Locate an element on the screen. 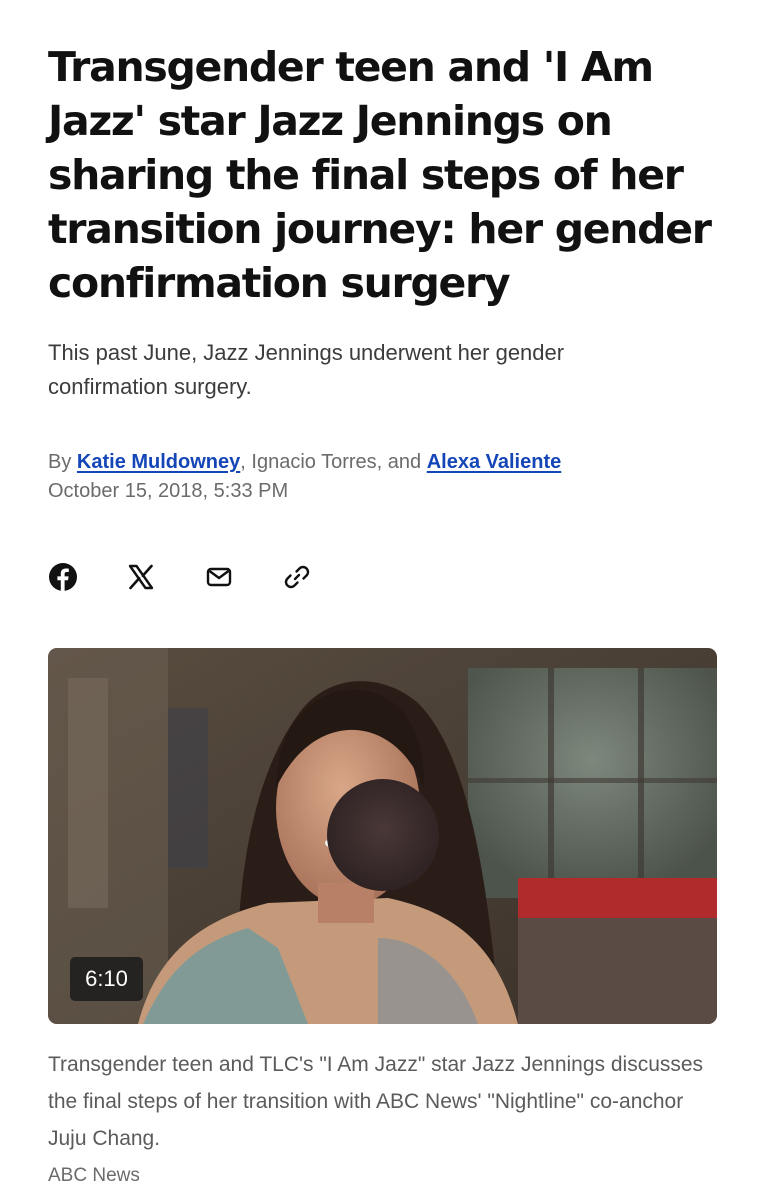 Image resolution: width=764 pixels, height=1200 pixels. share-bar is located at coordinates (204, 577).